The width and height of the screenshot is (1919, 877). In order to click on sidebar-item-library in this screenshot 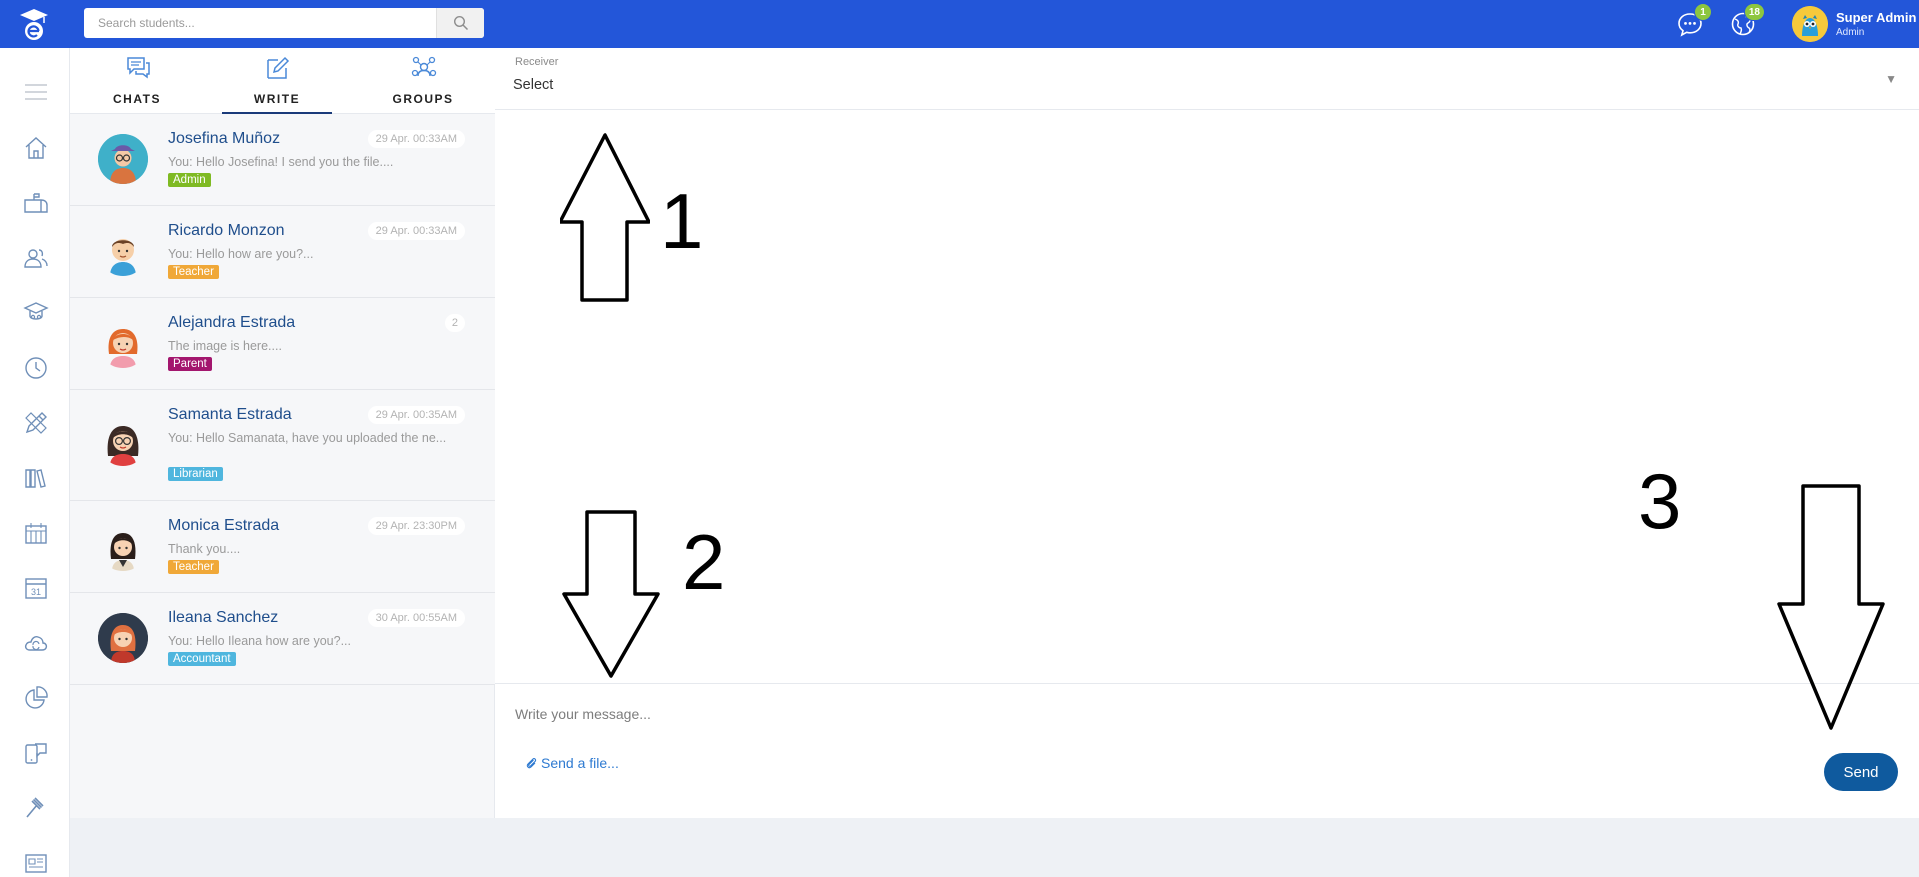, I will do `click(36, 478)`.